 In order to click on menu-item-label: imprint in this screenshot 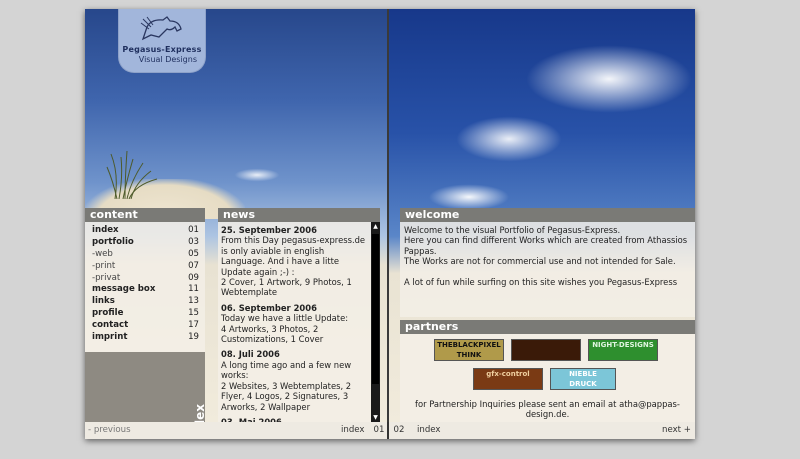, I will do `click(110, 337)`.